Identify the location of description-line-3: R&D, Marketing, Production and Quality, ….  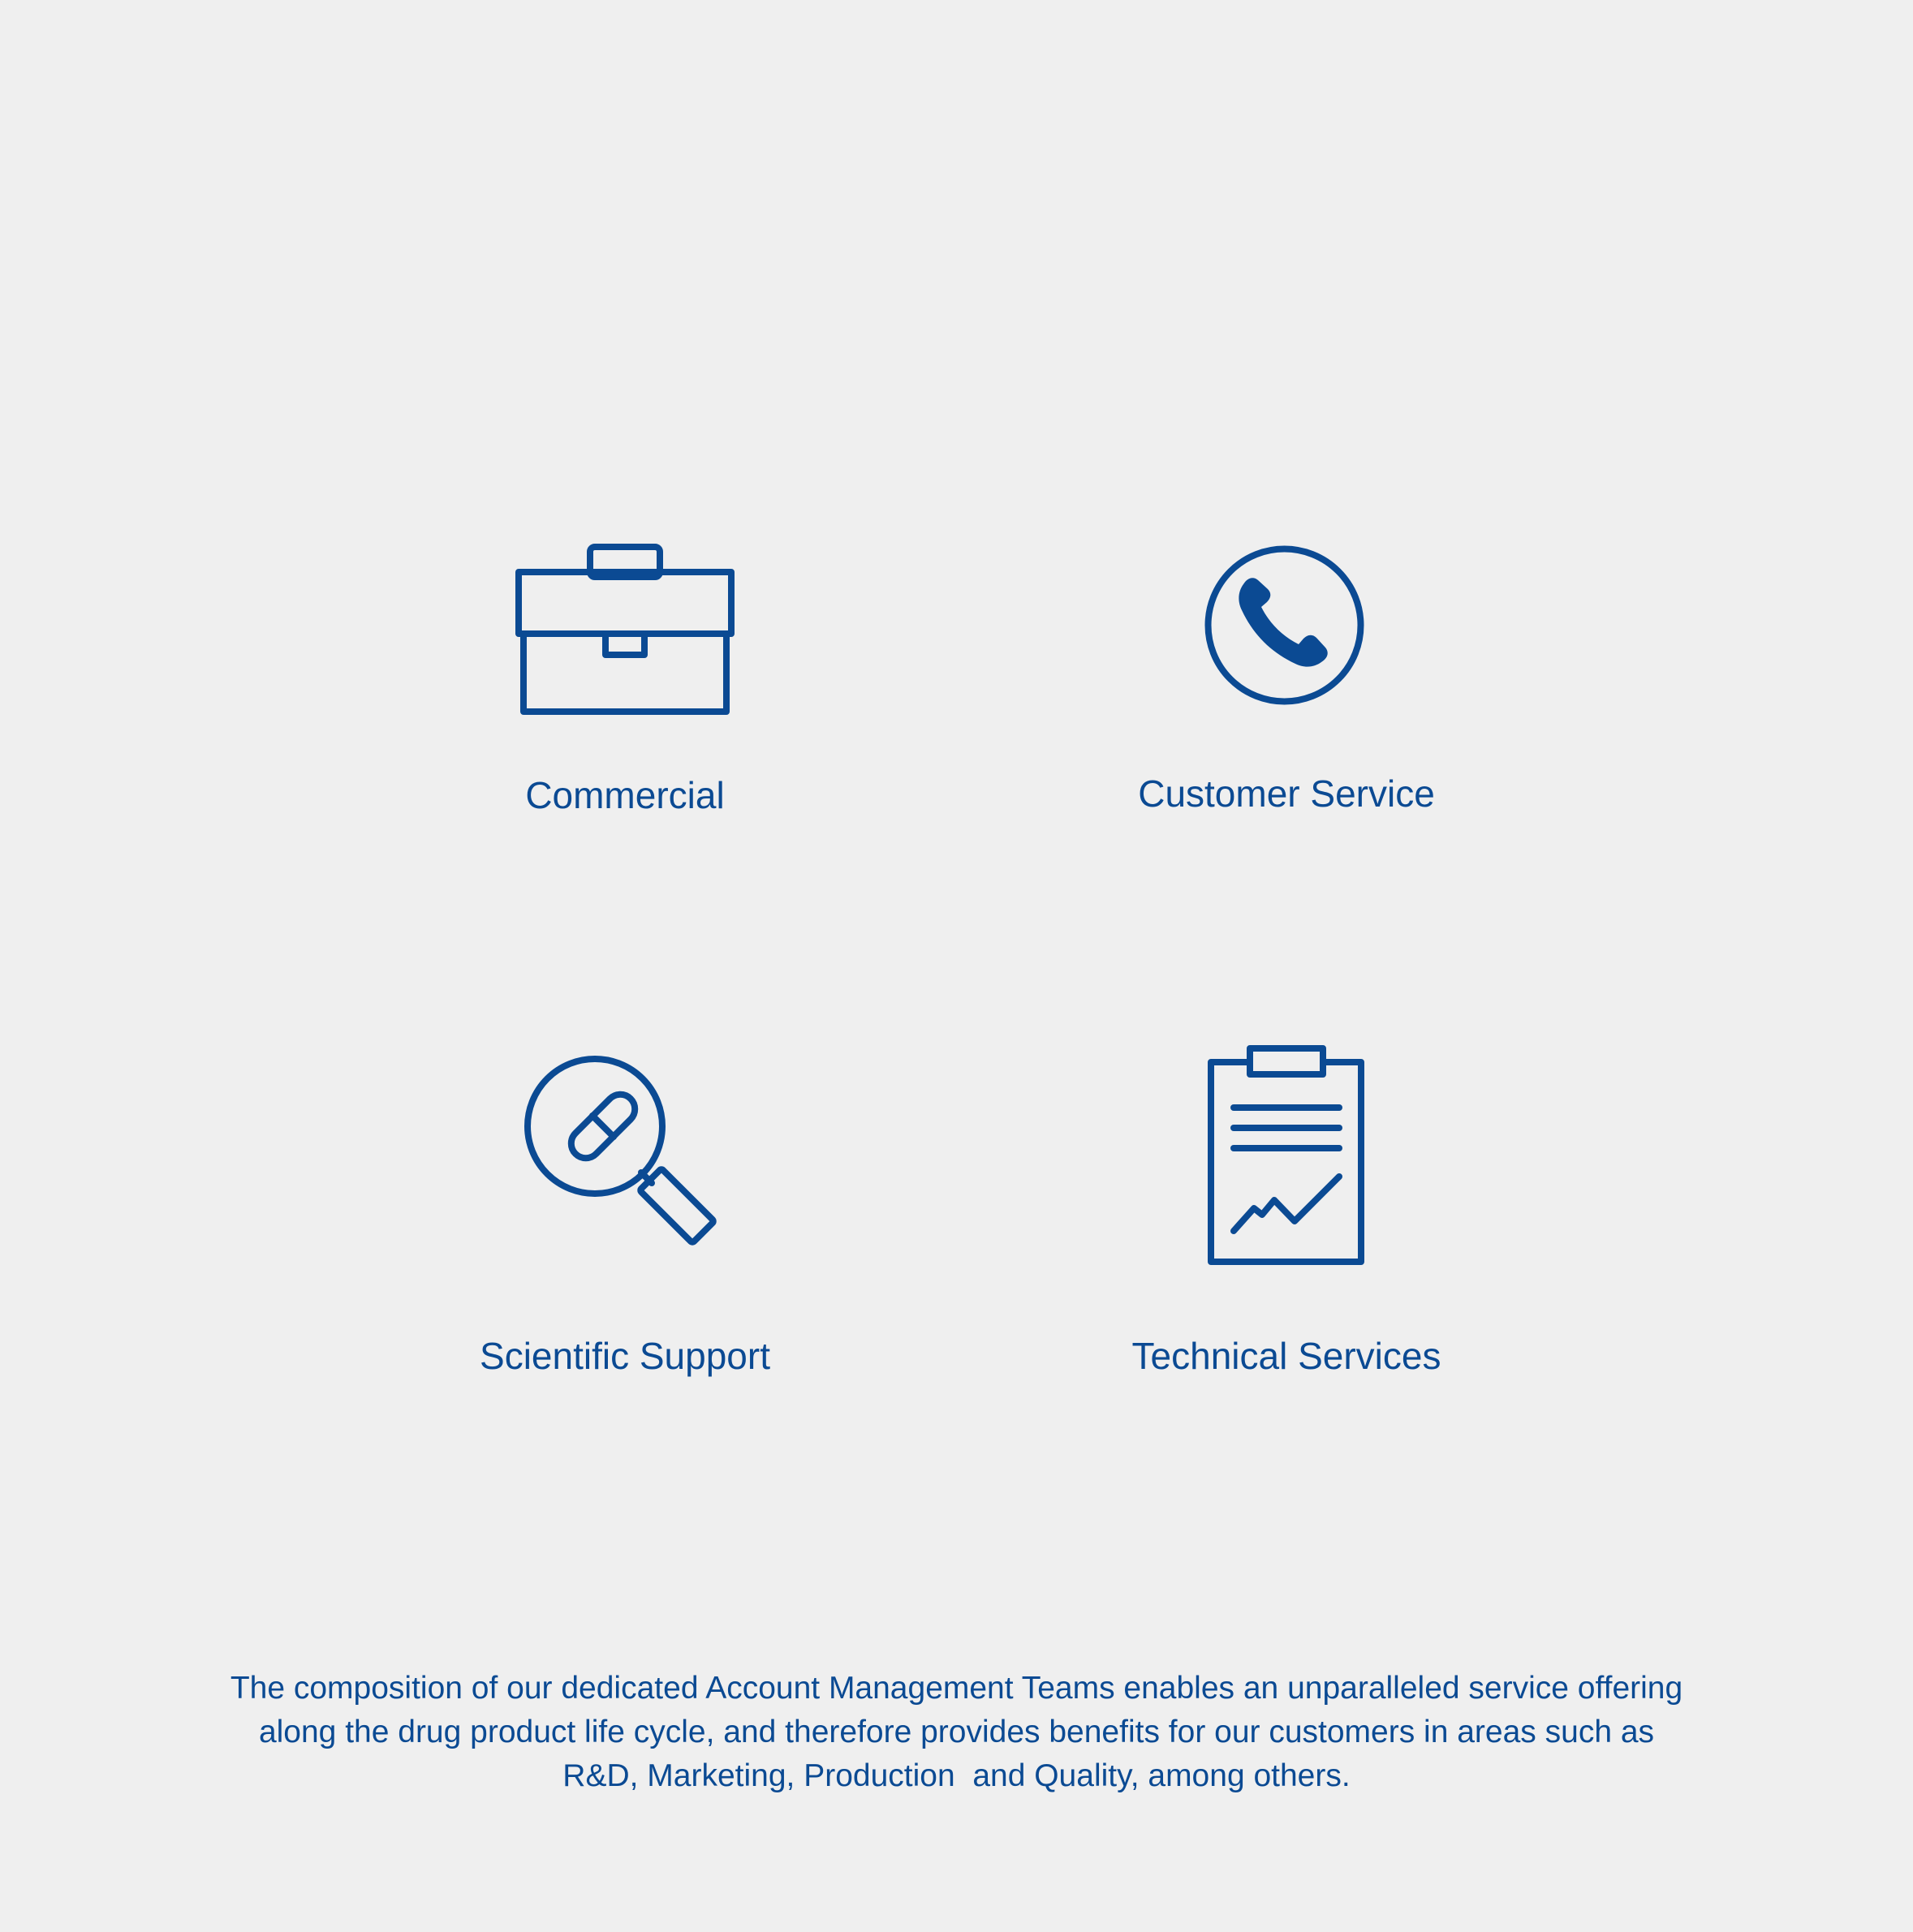
(956, 1775).